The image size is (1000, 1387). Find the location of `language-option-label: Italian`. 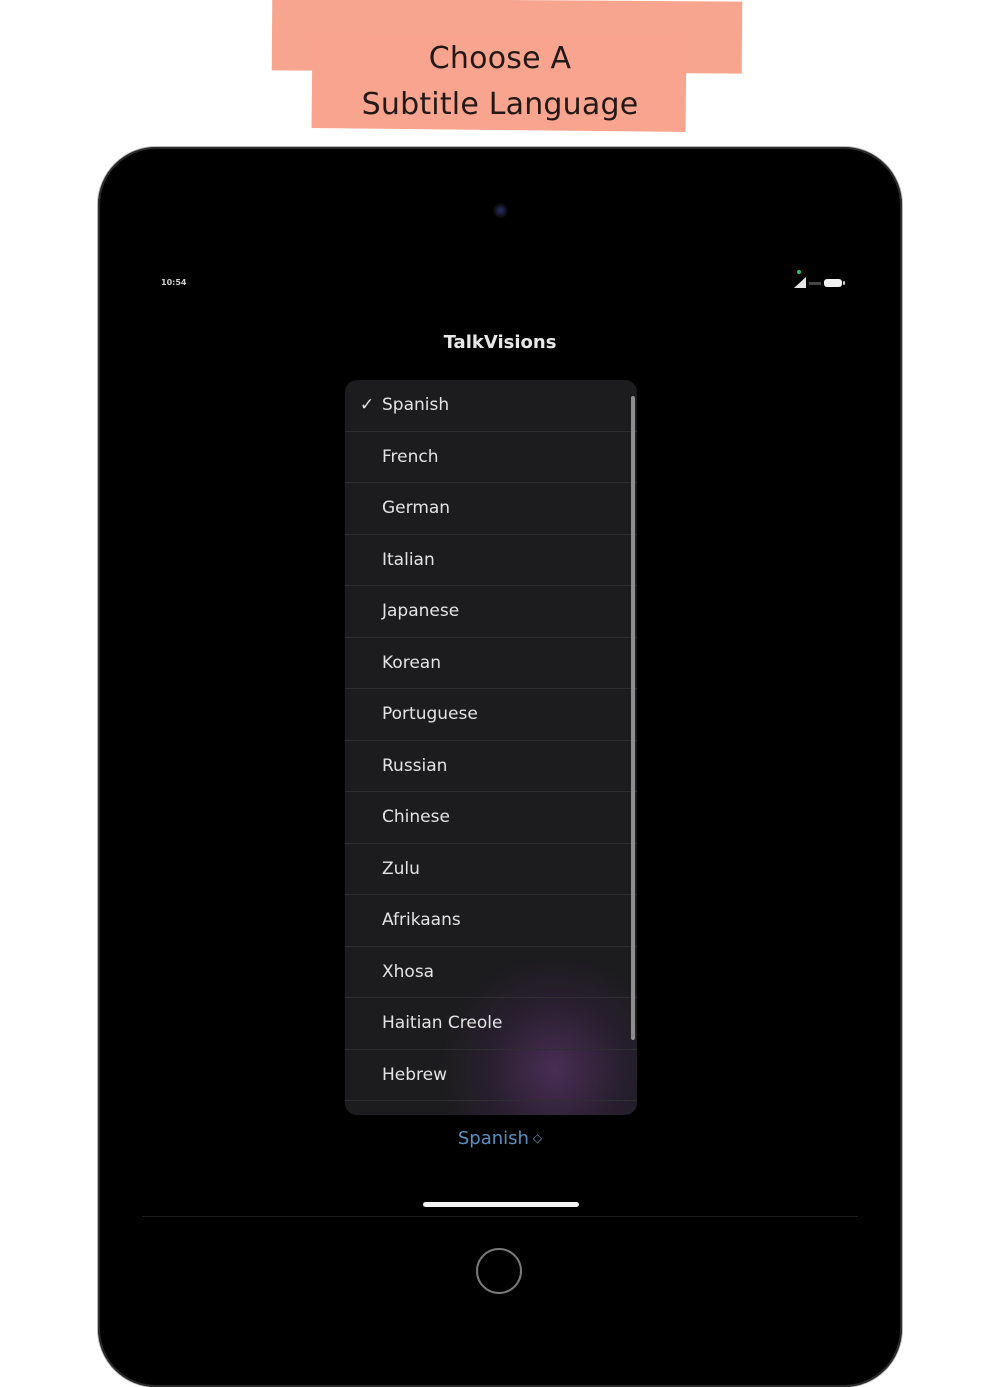

language-option-label: Italian is located at coordinates (408, 559).